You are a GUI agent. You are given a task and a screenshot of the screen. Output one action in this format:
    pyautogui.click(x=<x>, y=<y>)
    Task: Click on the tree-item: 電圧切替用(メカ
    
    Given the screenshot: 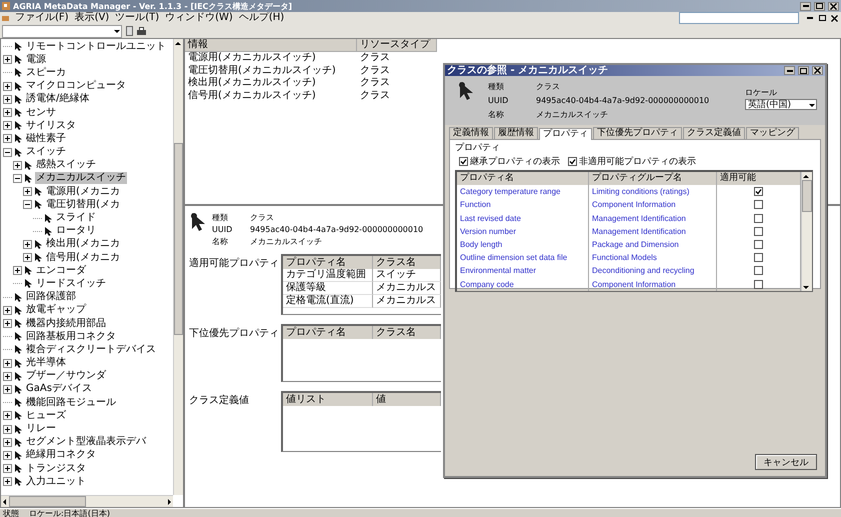 What is the action you would take?
    pyautogui.click(x=83, y=204)
    